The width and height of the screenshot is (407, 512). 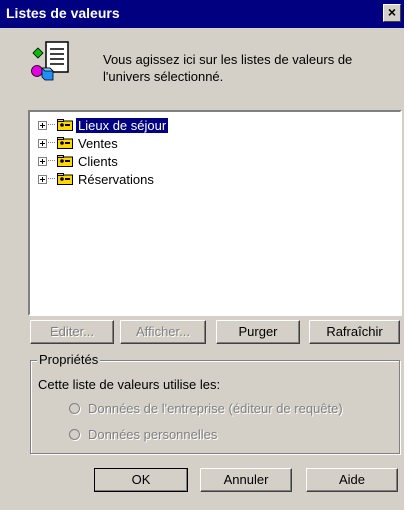 What do you see at coordinates (69, 359) in the screenshot?
I see `properties-title: Propriétés` at bounding box center [69, 359].